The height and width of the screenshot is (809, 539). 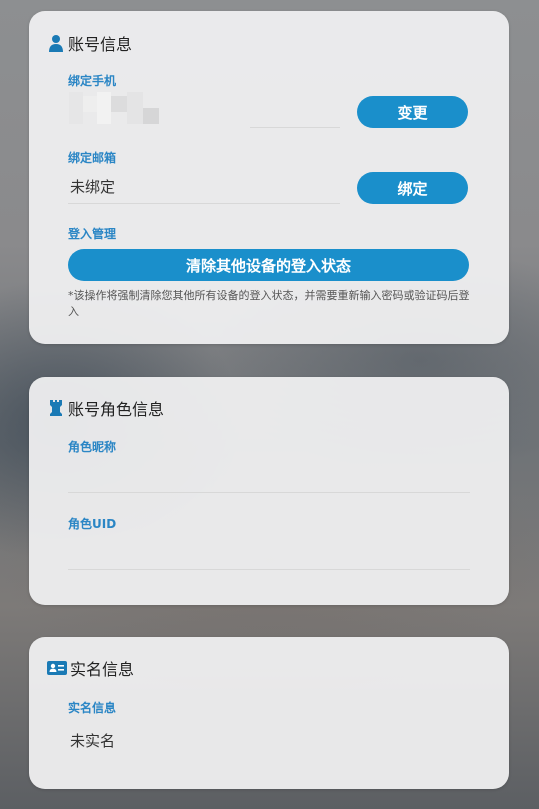 I want to click on phone-label: 绑定手机, so click(x=92, y=81).